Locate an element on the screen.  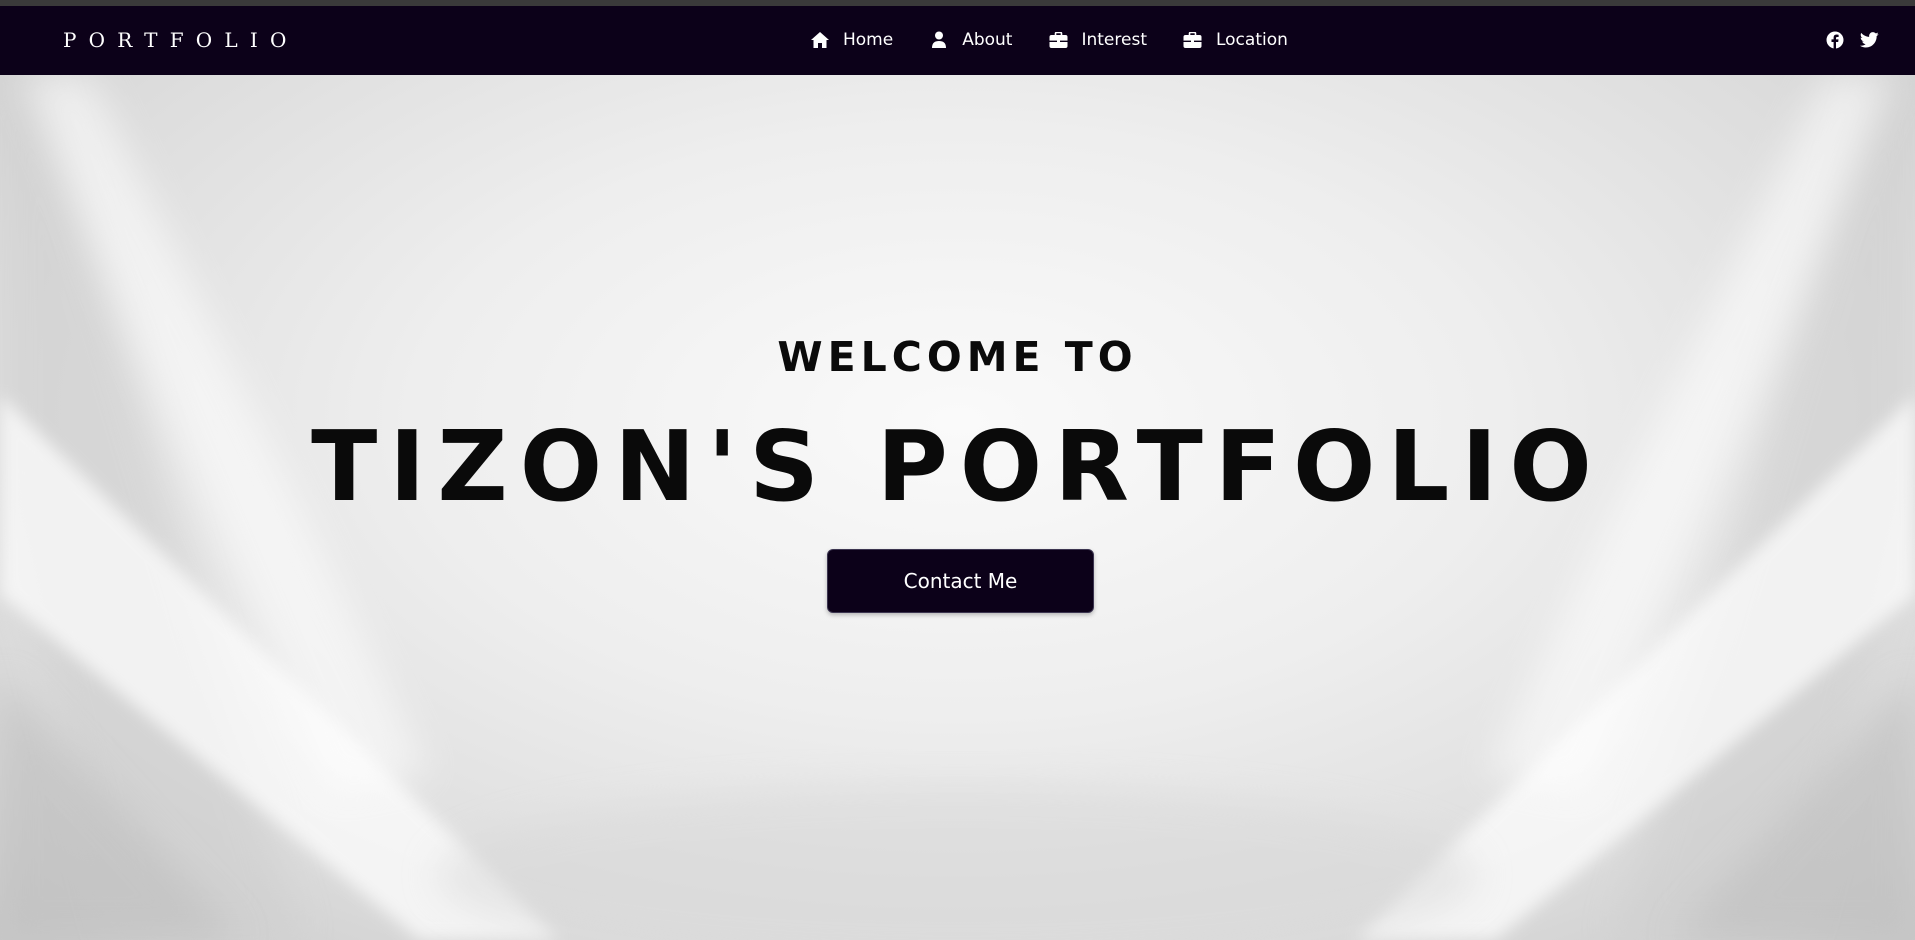
nav-link-home: Home is located at coordinates (851, 40).